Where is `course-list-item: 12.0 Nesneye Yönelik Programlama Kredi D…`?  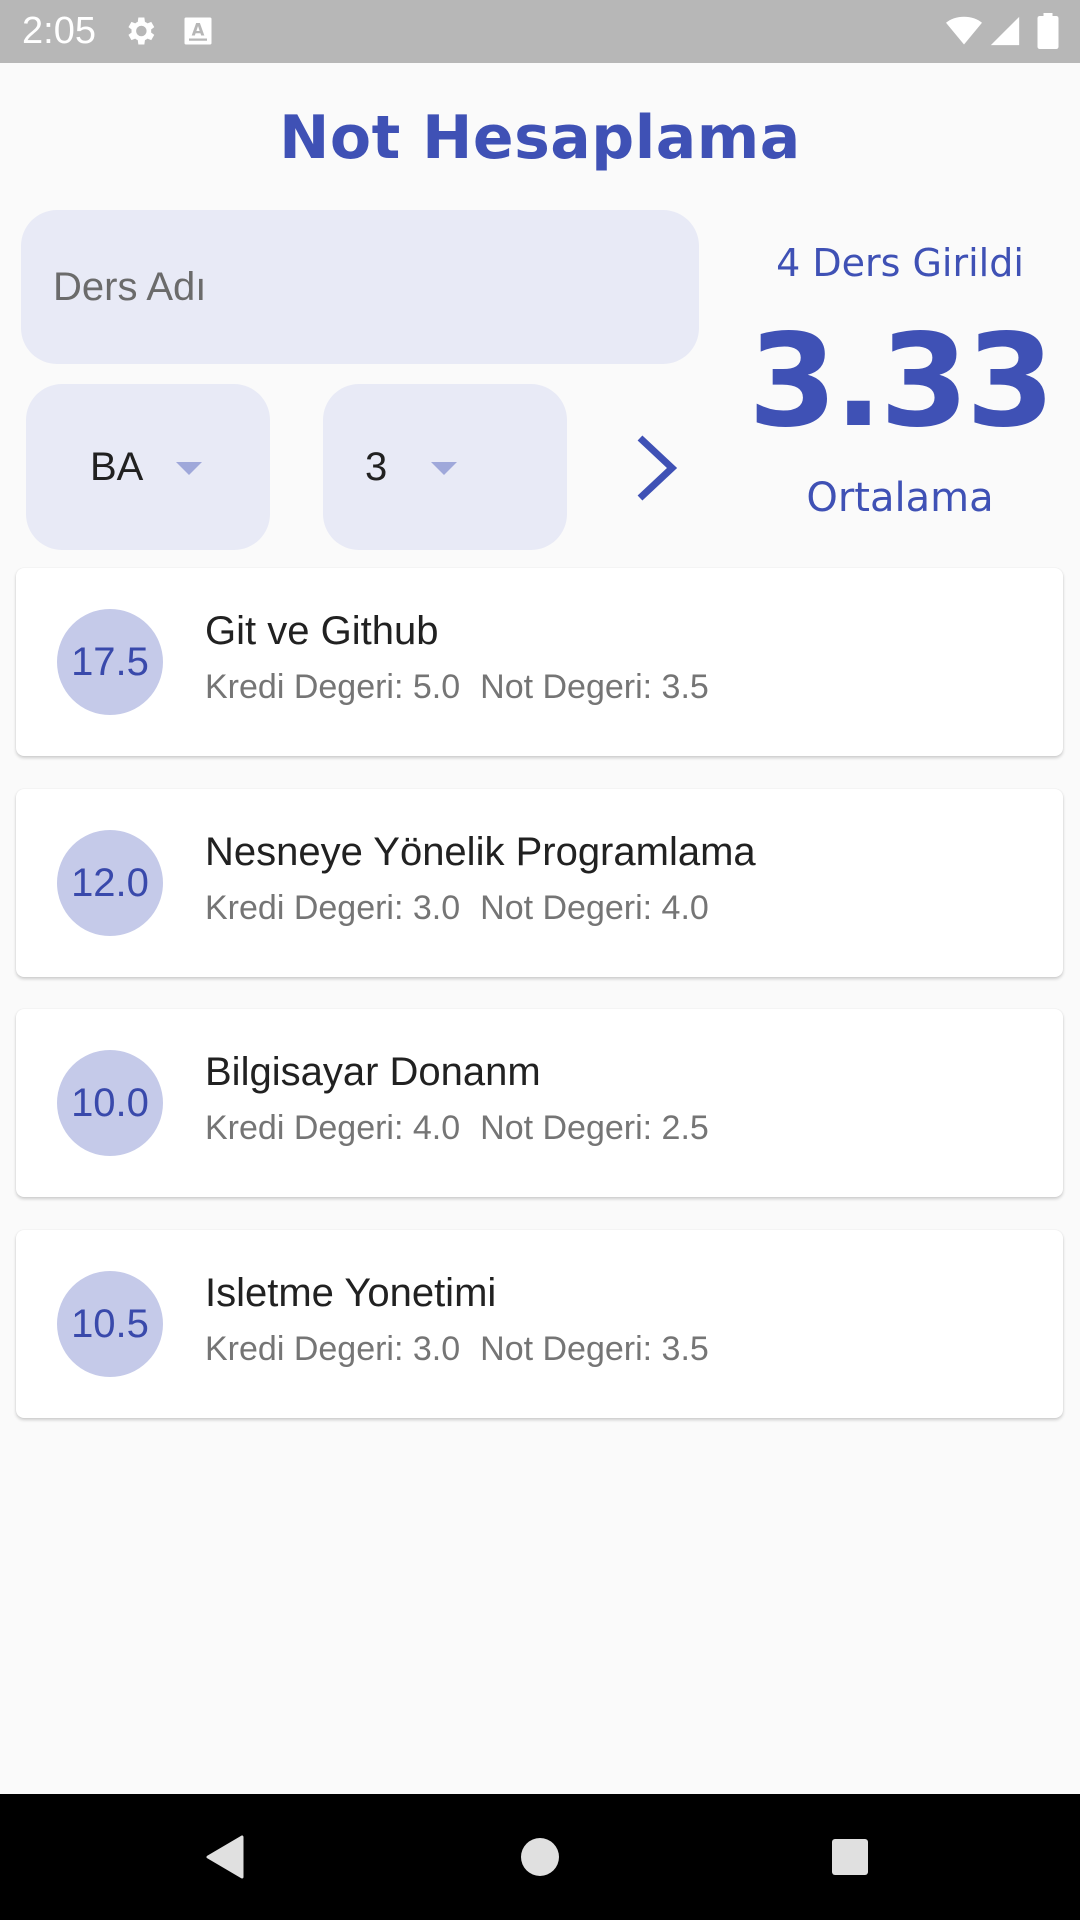 course-list-item: 12.0 Nesneye Yönelik Programlama Kredi D… is located at coordinates (539, 883).